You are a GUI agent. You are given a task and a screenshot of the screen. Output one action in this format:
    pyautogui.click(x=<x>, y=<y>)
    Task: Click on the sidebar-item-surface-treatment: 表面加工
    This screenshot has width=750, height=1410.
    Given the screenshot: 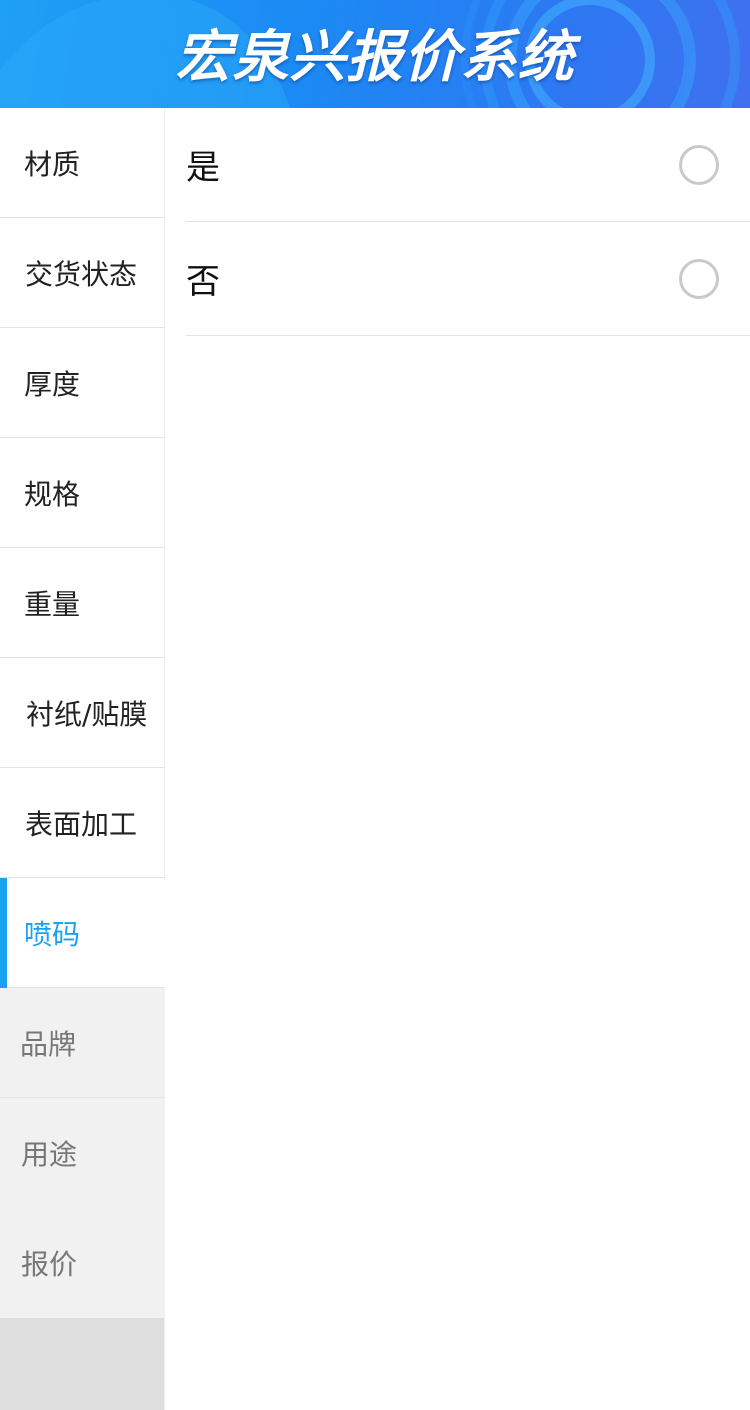 What is the action you would take?
    pyautogui.click(x=82, y=823)
    